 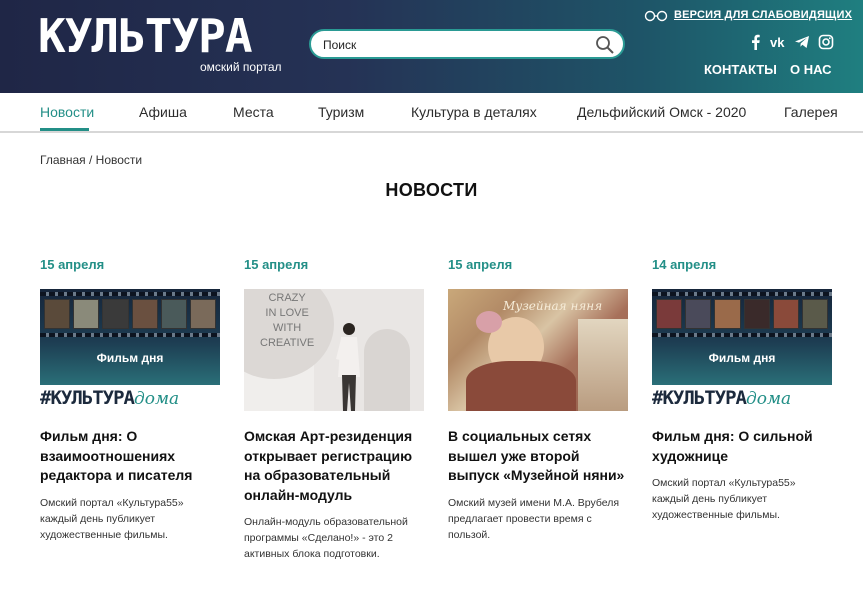 What do you see at coordinates (431, 190) in the screenshot?
I see `page-title: НОВОСТИ` at bounding box center [431, 190].